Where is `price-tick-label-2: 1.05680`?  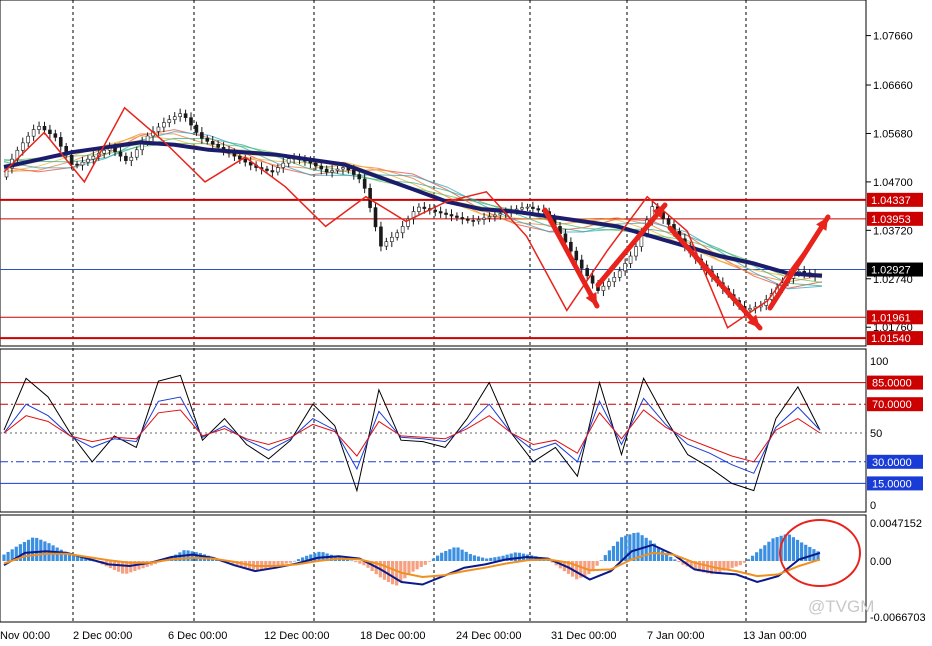 price-tick-label-2: 1.05680 is located at coordinates (893, 134).